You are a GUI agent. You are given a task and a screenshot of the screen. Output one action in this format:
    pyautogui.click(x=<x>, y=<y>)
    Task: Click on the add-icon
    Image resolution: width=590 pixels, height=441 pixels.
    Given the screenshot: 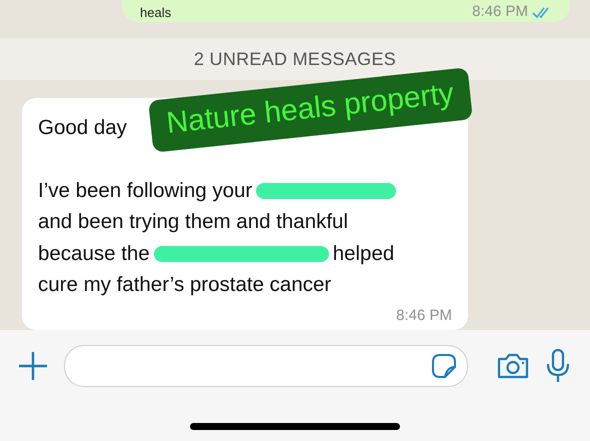 What is the action you would take?
    pyautogui.click(x=33, y=366)
    